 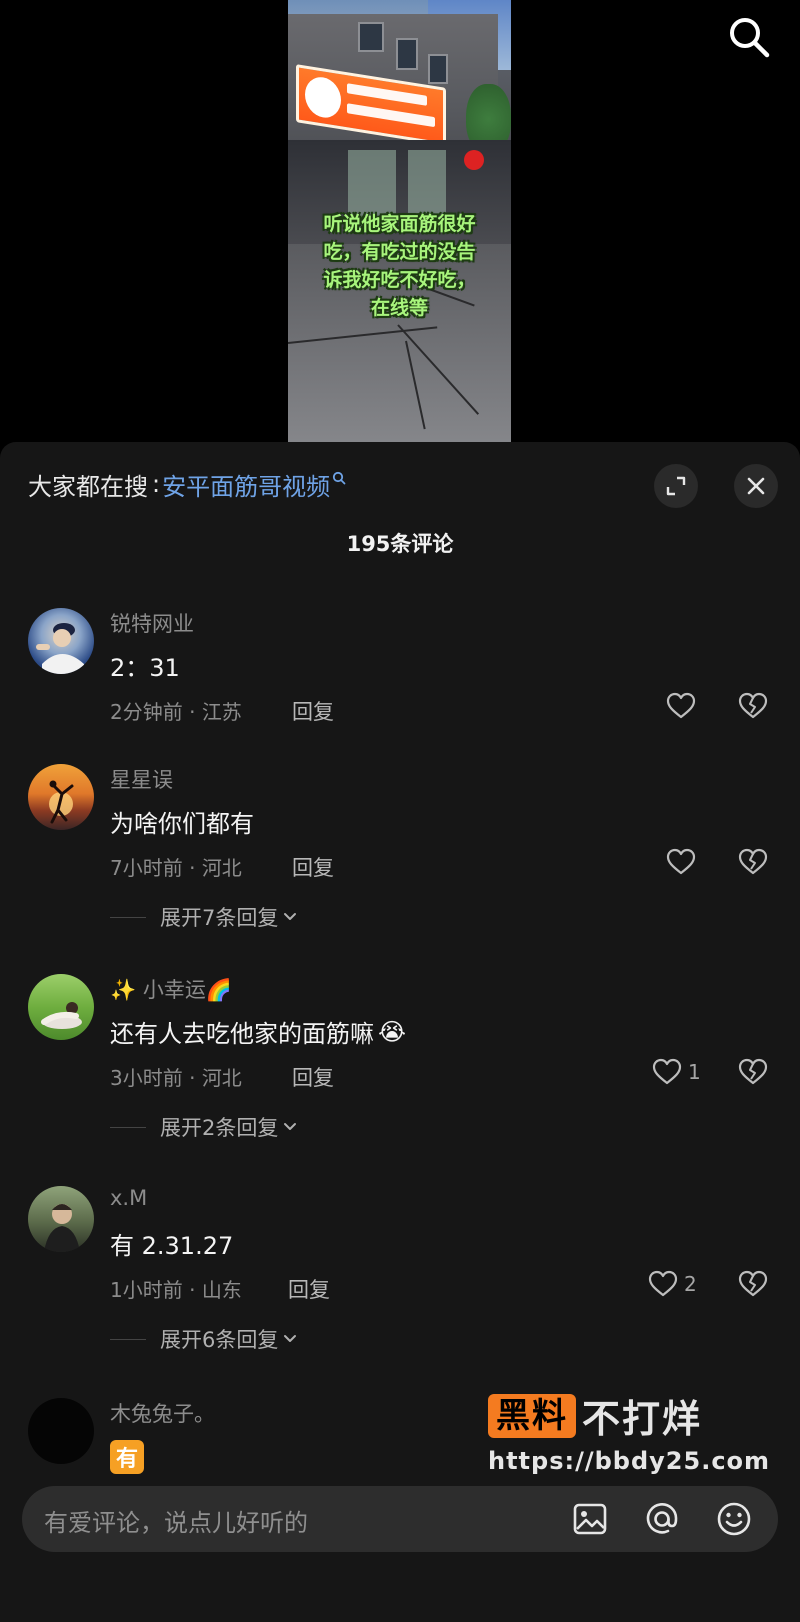 What do you see at coordinates (146, 1290) in the screenshot?
I see `comment-time: 1小时前` at bounding box center [146, 1290].